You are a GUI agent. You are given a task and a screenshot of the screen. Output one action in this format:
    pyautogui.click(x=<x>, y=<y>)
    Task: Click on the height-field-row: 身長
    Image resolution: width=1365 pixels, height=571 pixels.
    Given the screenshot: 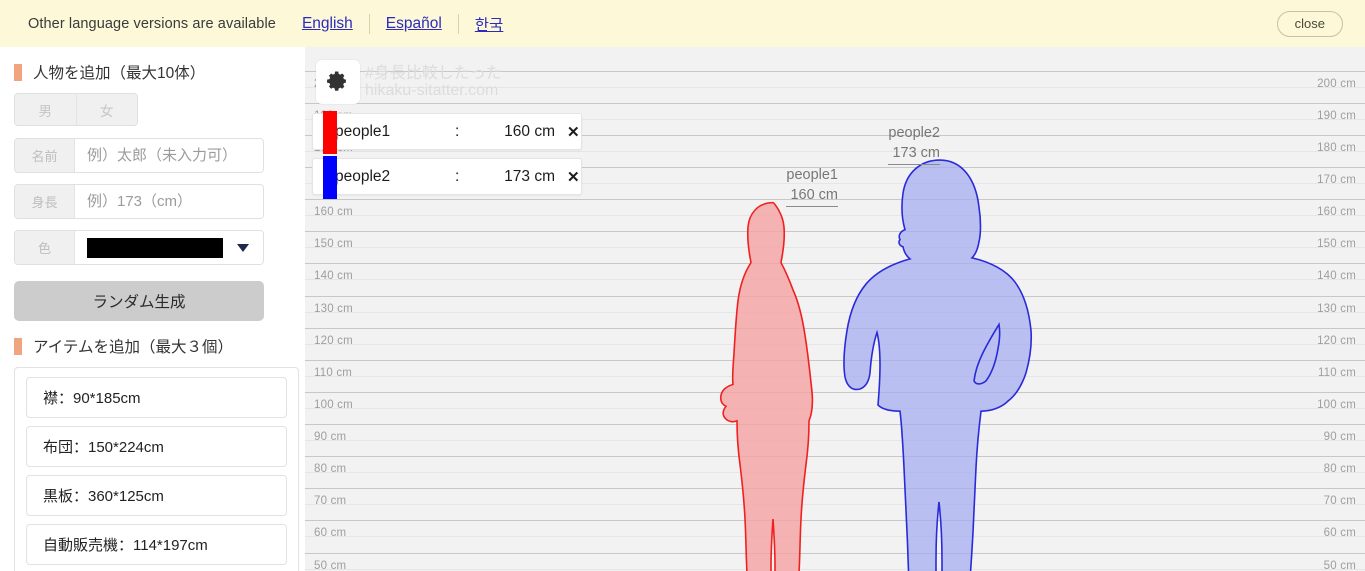 What is the action you would take?
    pyautogui.click(x=139, y=201)
    